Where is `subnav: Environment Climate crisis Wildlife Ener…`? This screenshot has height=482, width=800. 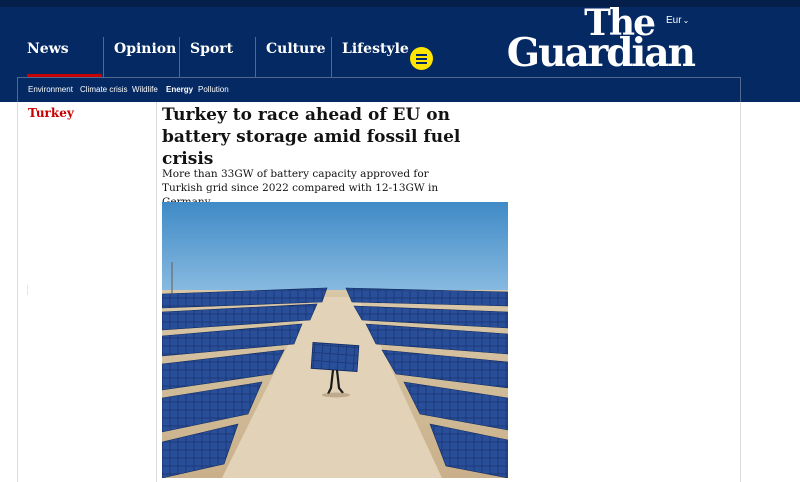
subnav: Environment Climate crisis Wildlife Ener… is located at coordinates (379, 89).